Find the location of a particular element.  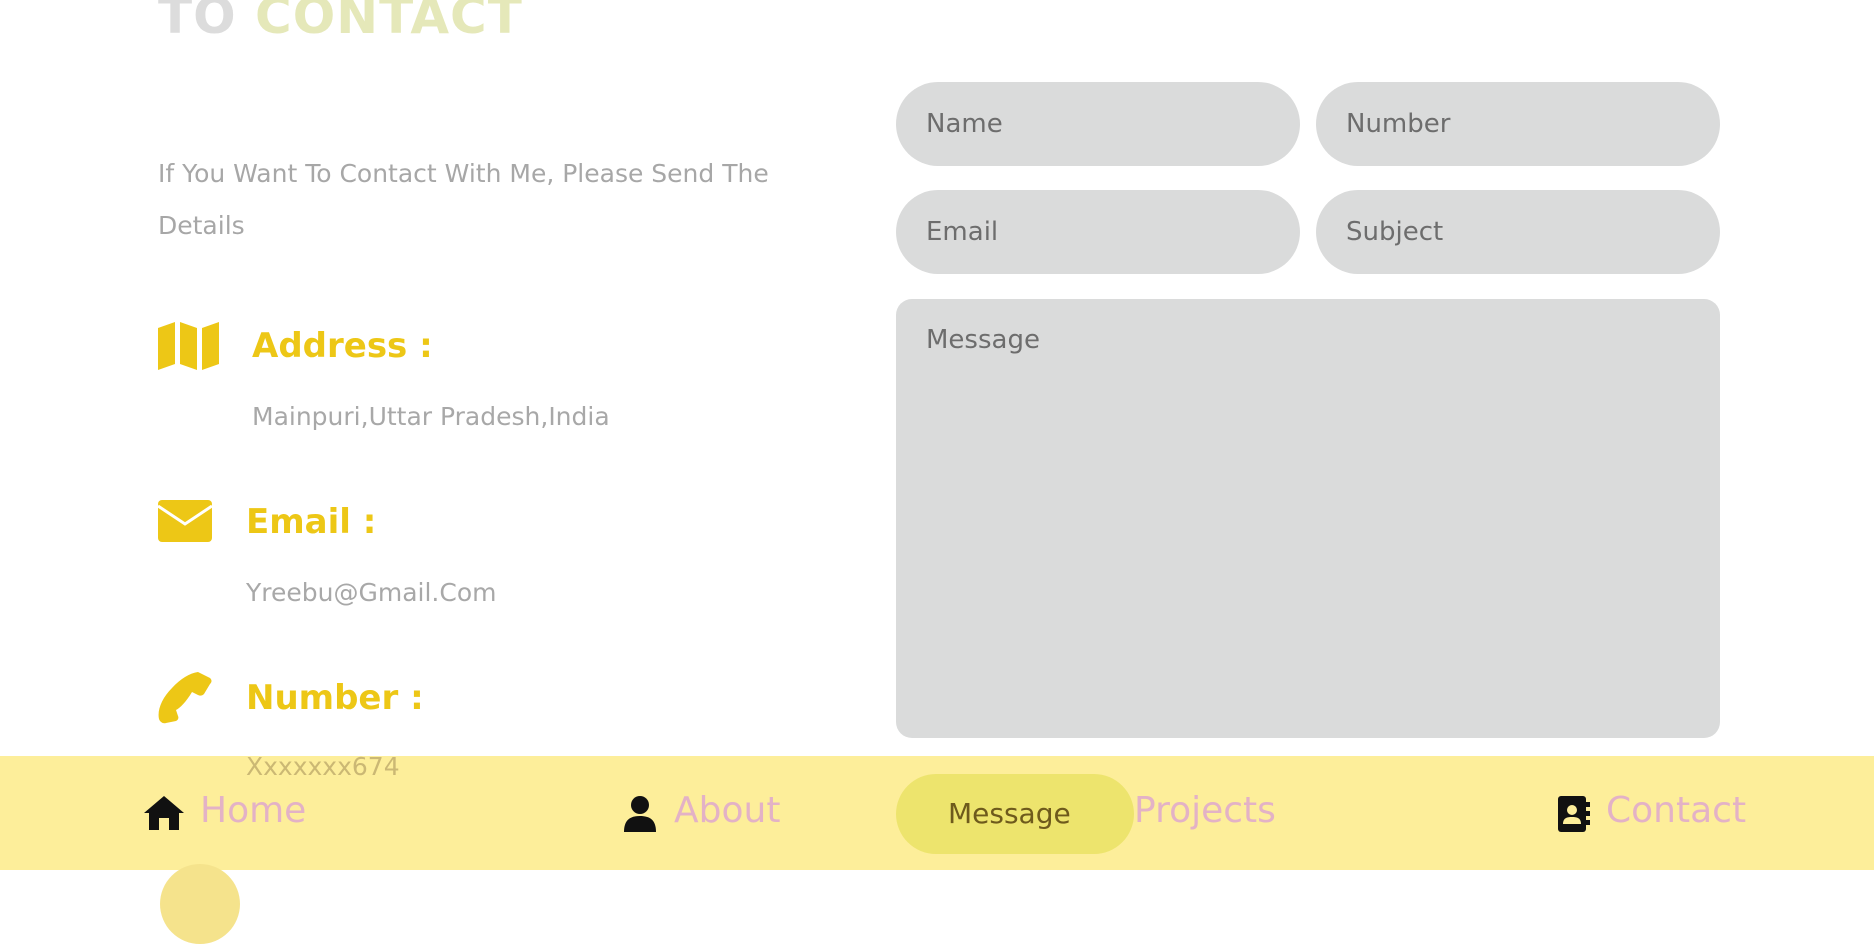

email-value: Yreebu@Gmail.Com is located at coordinates (371, 592).